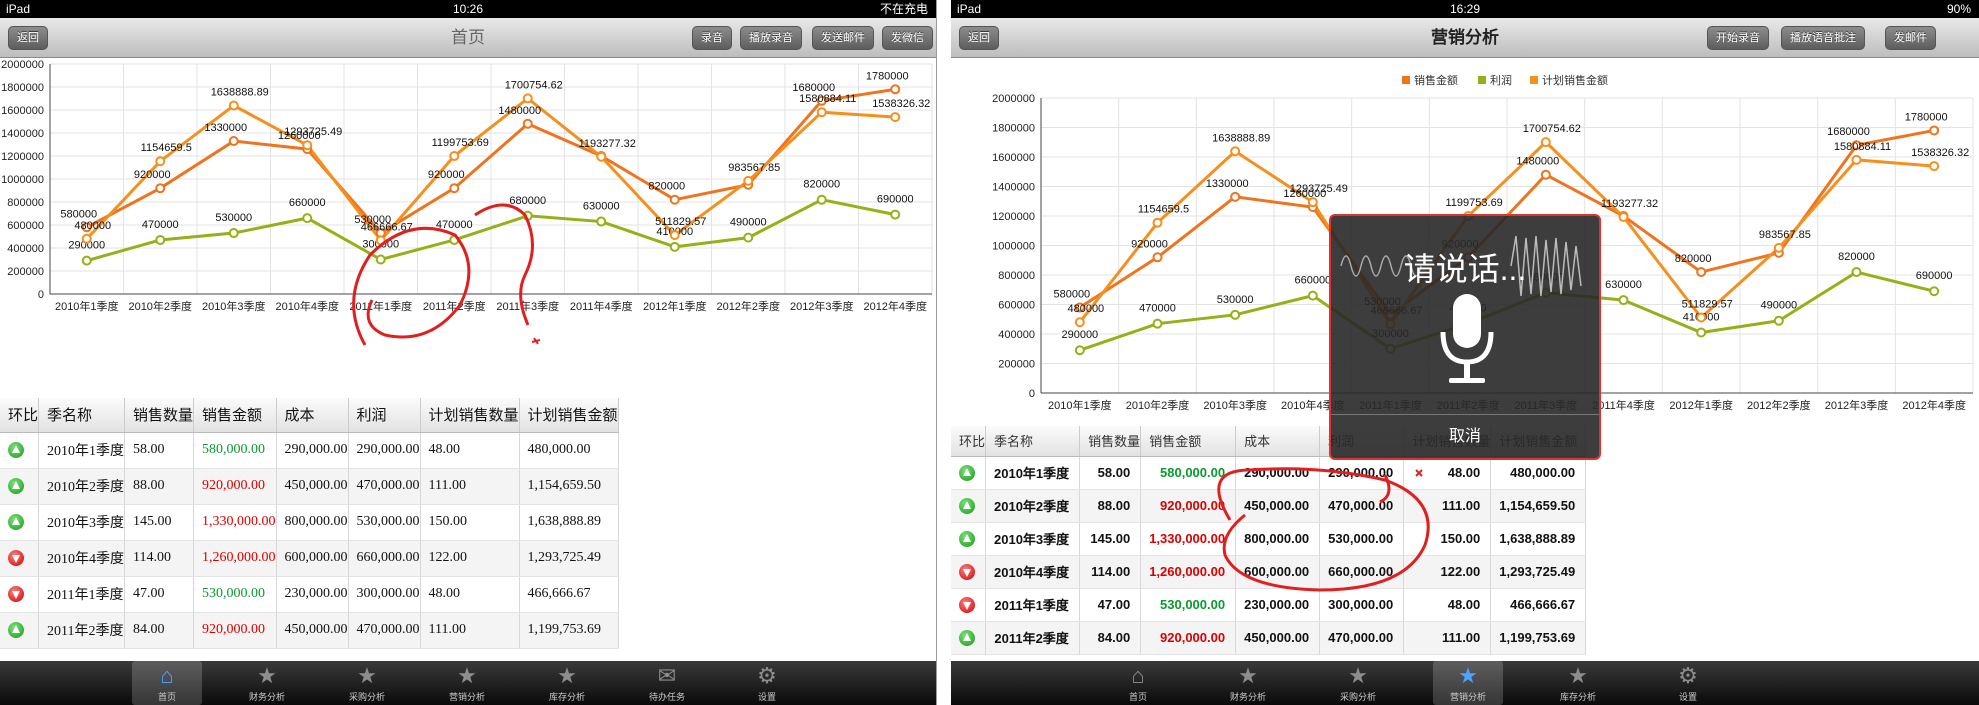  Describe the element at coordinates (1738, 38) in the screenshot. I see `start-record-button: 开始录音` at that location.